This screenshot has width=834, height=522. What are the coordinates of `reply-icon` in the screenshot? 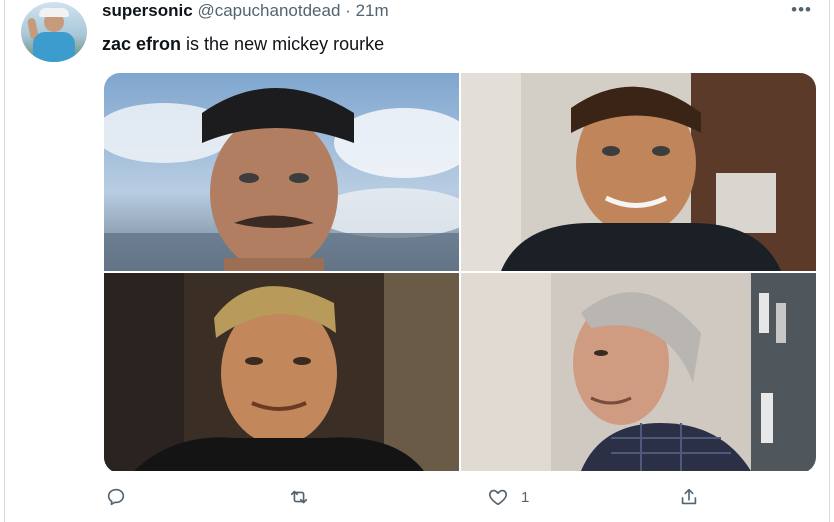 It's located at (116, 497).